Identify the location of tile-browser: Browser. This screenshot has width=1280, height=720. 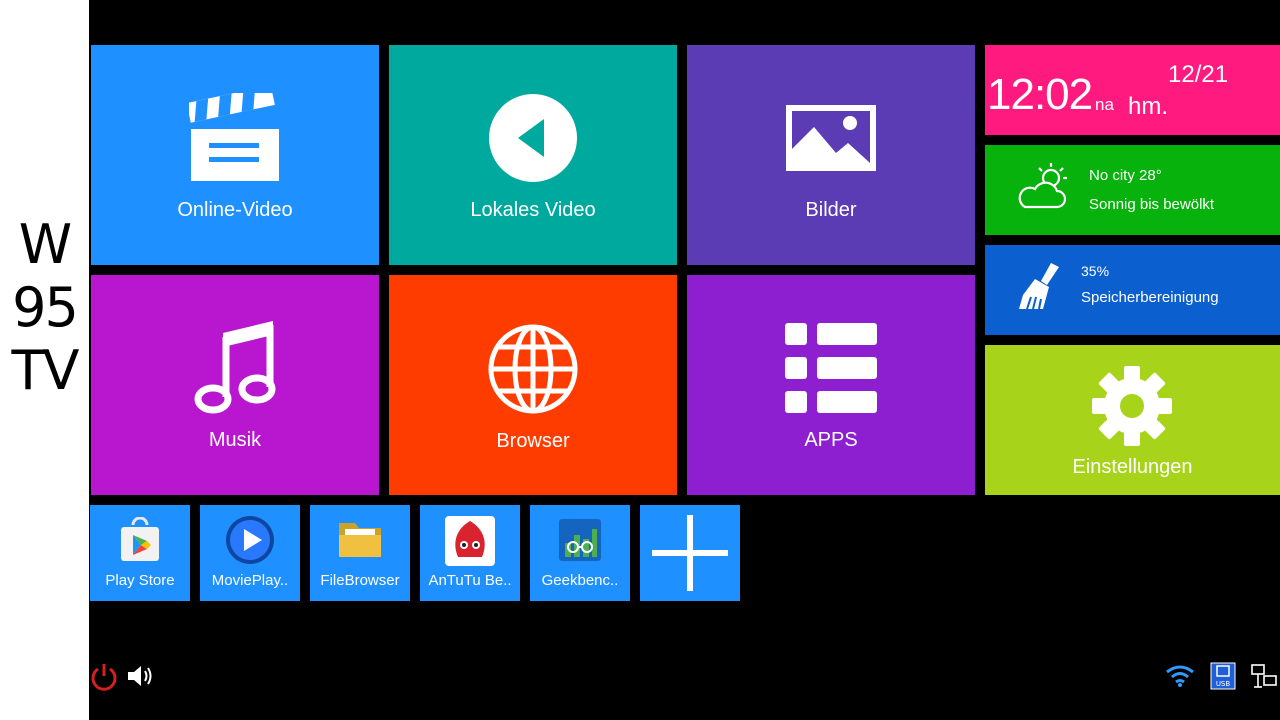
(533, 385).